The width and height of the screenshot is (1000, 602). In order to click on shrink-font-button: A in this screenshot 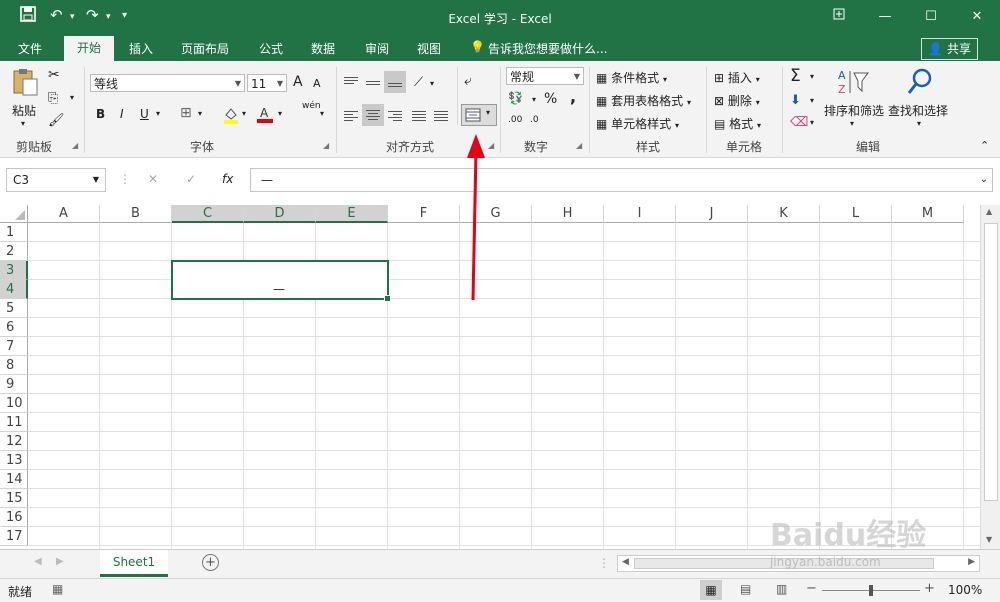, I will do `click(317, 83)`.